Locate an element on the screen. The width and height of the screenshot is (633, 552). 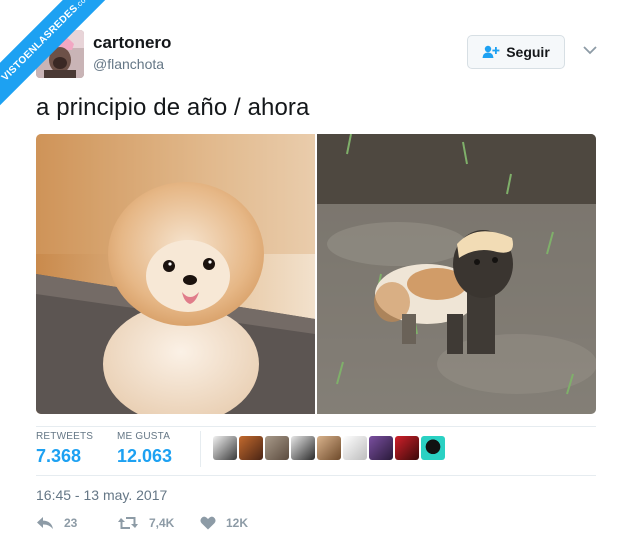
liker-avatars is located at coordinates (329, 448).